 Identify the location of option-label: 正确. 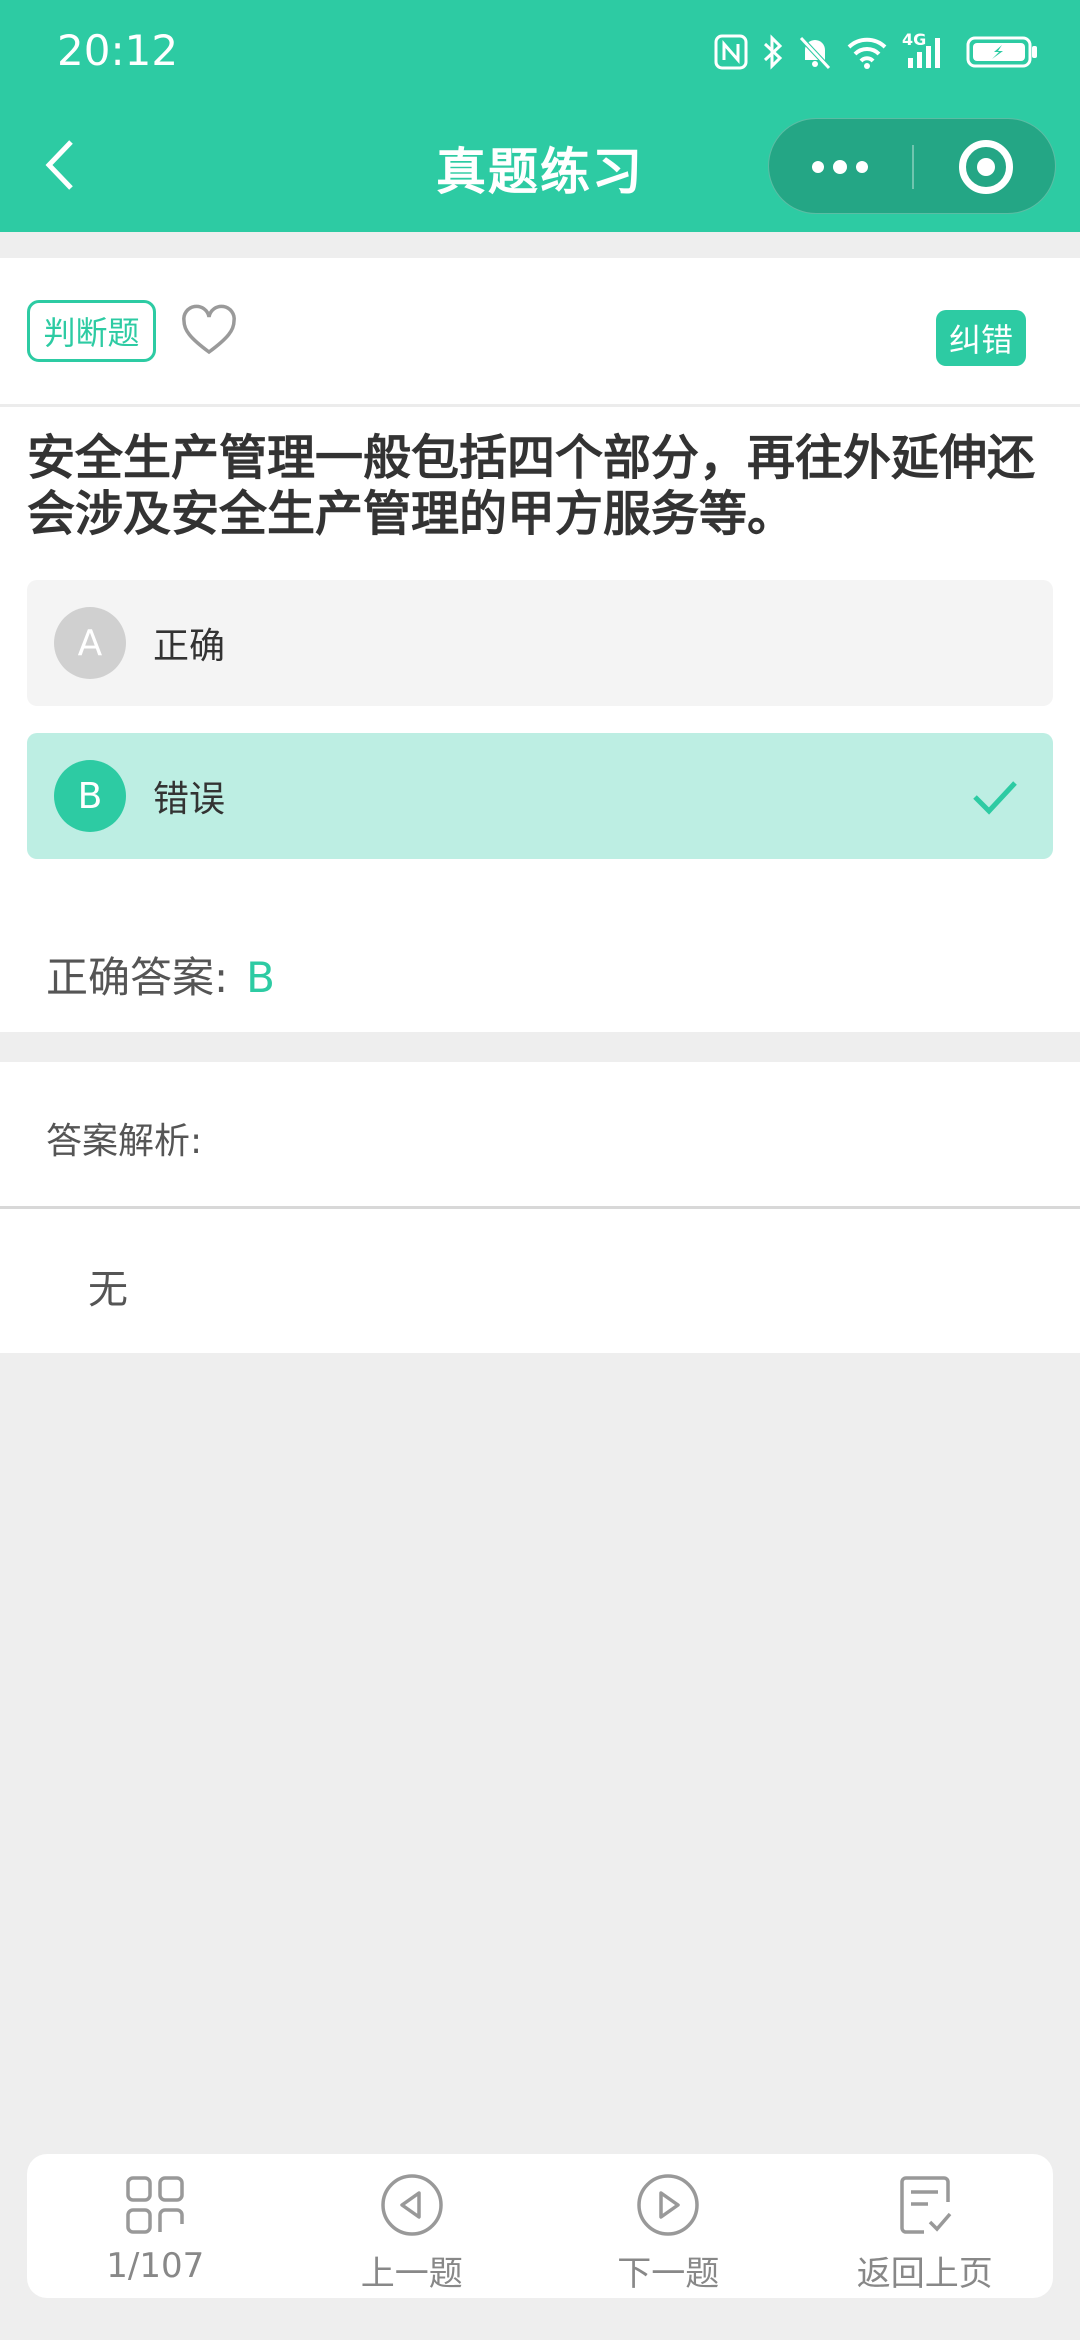
(189, 646).